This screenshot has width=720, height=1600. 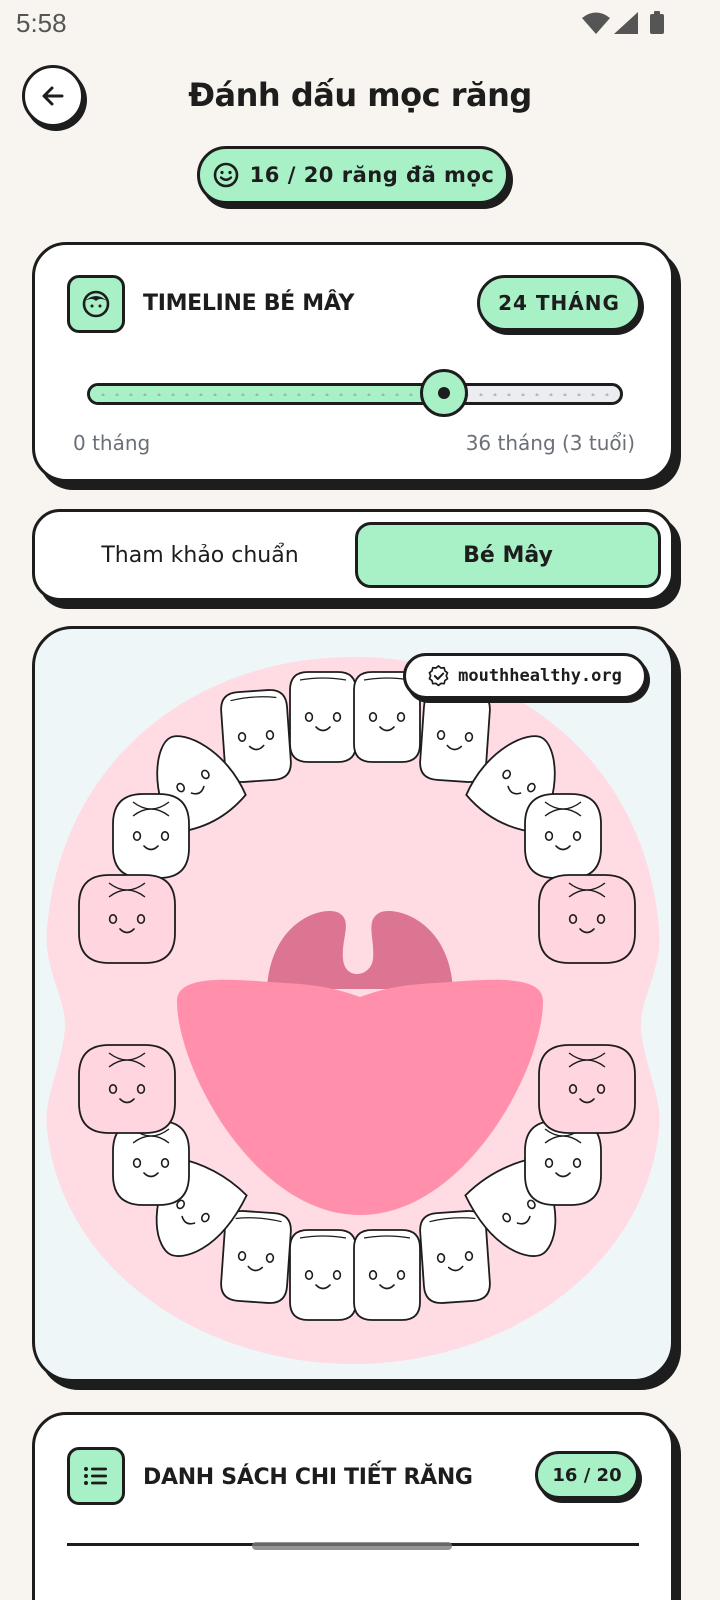 I want to click on source-badge: mouthhealthy.org, so click(x=525, y=676).